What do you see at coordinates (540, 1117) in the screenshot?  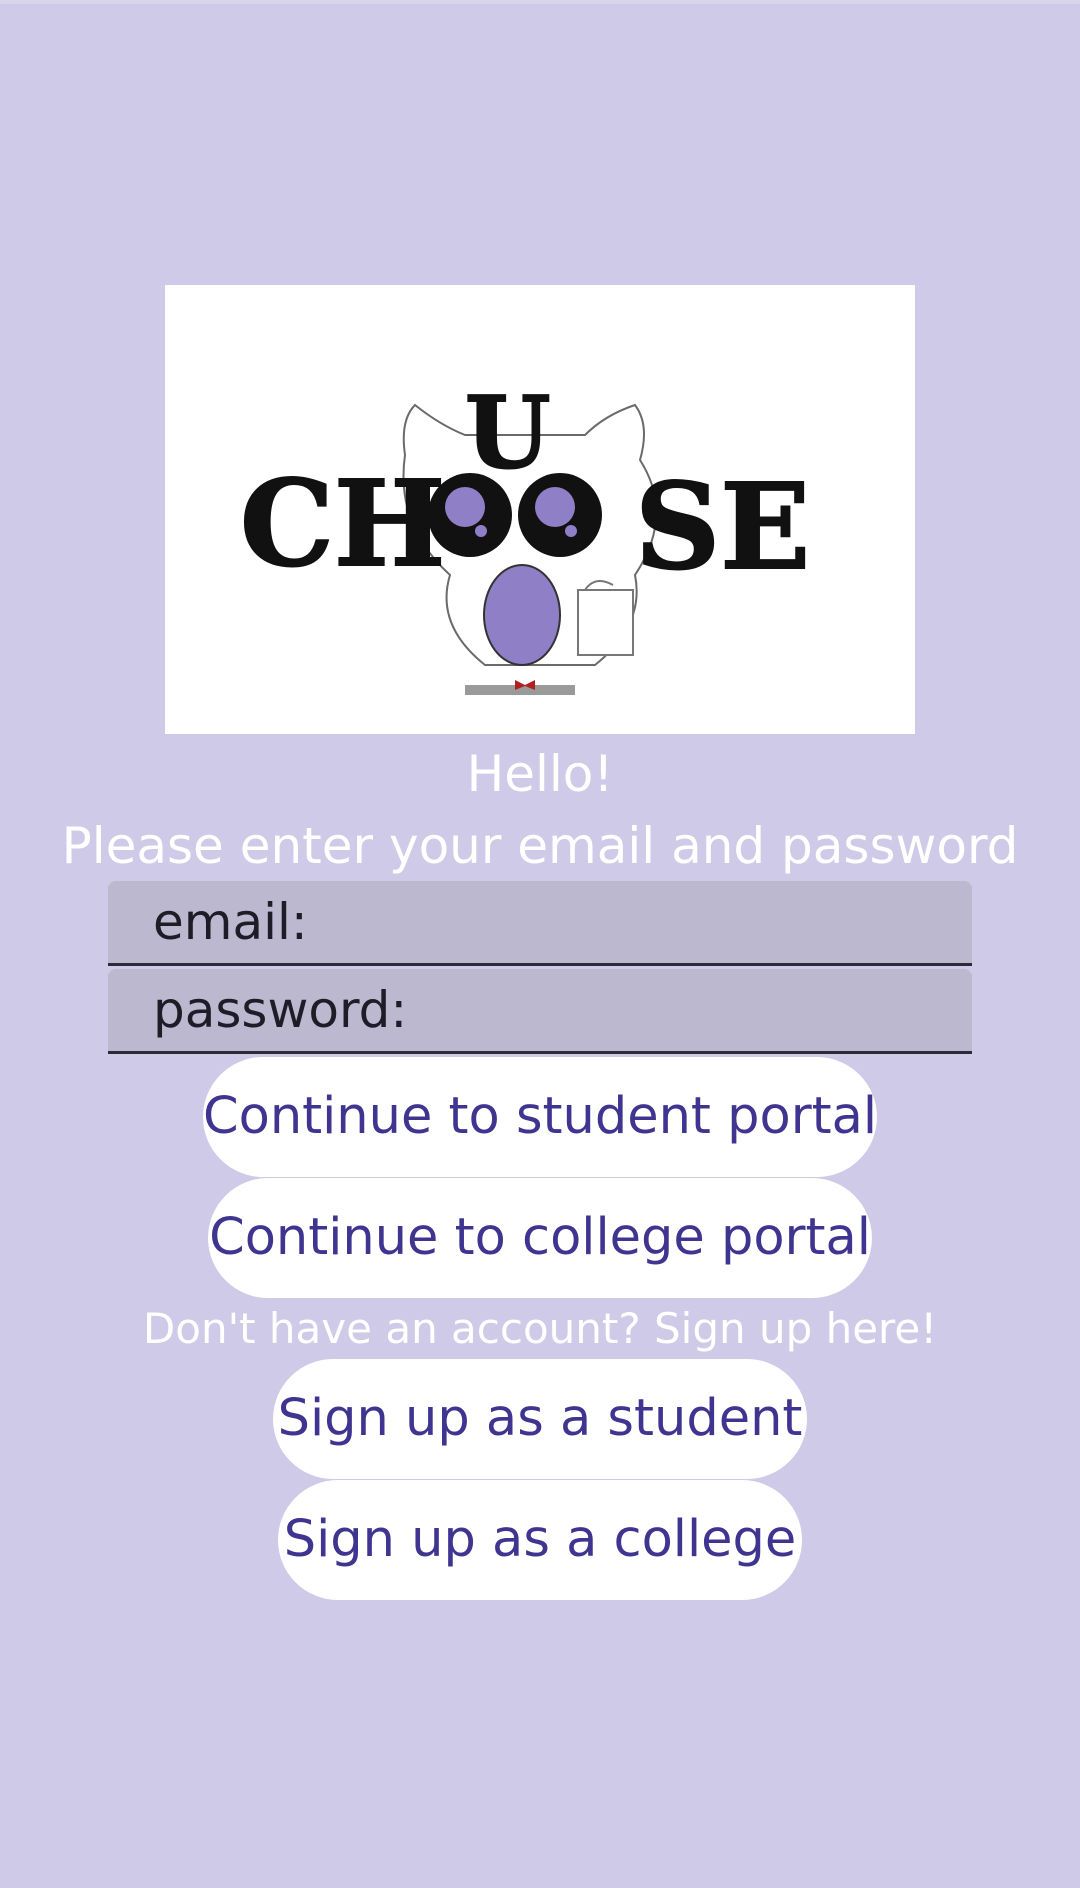 I see `student-portal-button: Continue to student portal` at bounding box center [540, 1117].